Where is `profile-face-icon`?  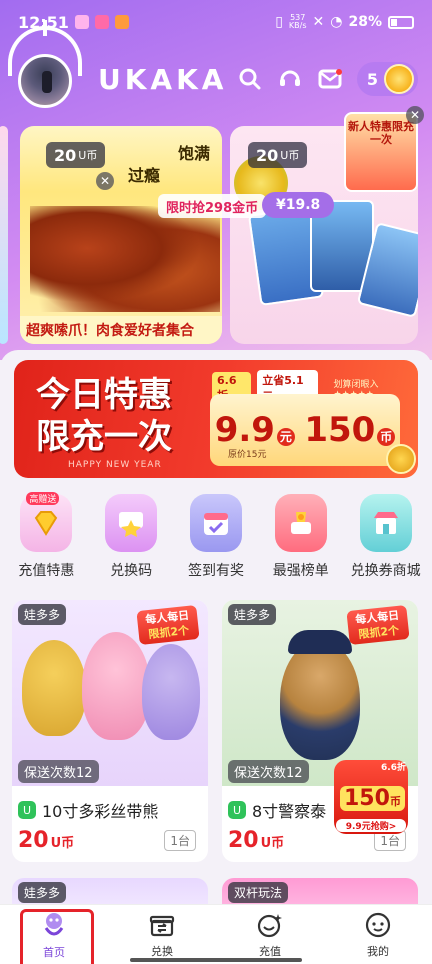 profile-face-icon is located at coordinates (378, 924).